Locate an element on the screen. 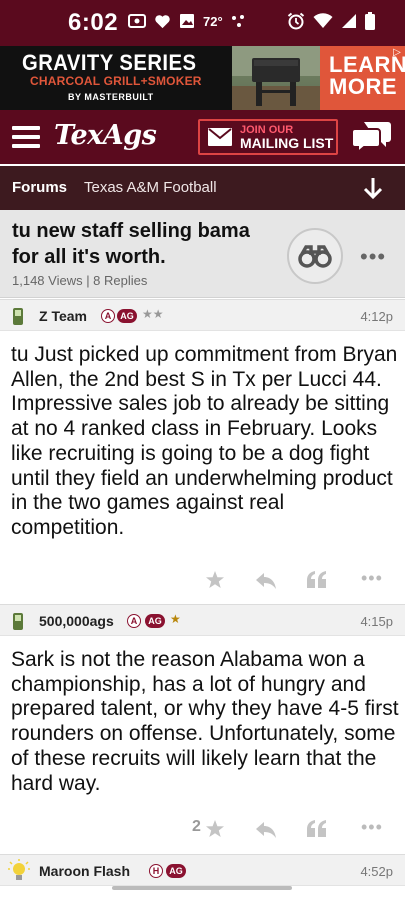  breadcrumb-topic: Texas A&M Football is located at coordinates (150, 187).